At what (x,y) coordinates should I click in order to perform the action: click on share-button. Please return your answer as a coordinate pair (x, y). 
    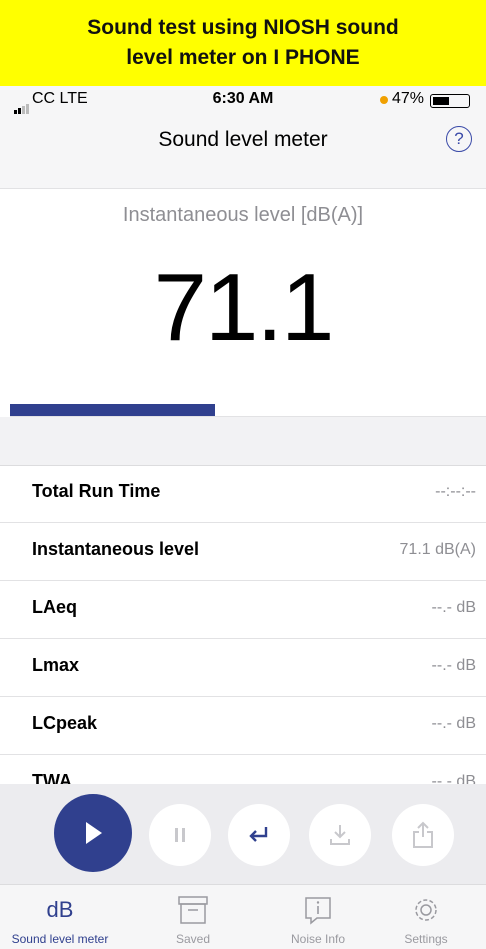
    Looking at the image, I should click on (423, 835).